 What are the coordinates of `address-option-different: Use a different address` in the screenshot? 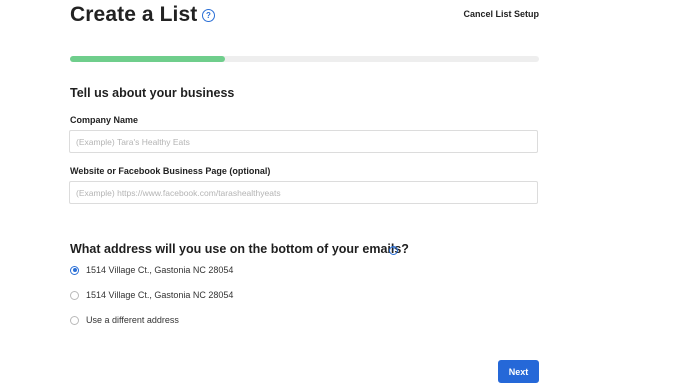 It's located at (124, 320).